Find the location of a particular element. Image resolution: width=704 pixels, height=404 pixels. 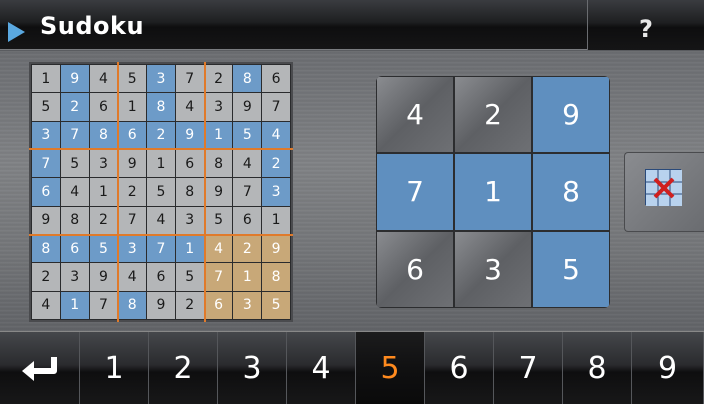

digit-button-2: 2 is located at coordinates (183, 368).